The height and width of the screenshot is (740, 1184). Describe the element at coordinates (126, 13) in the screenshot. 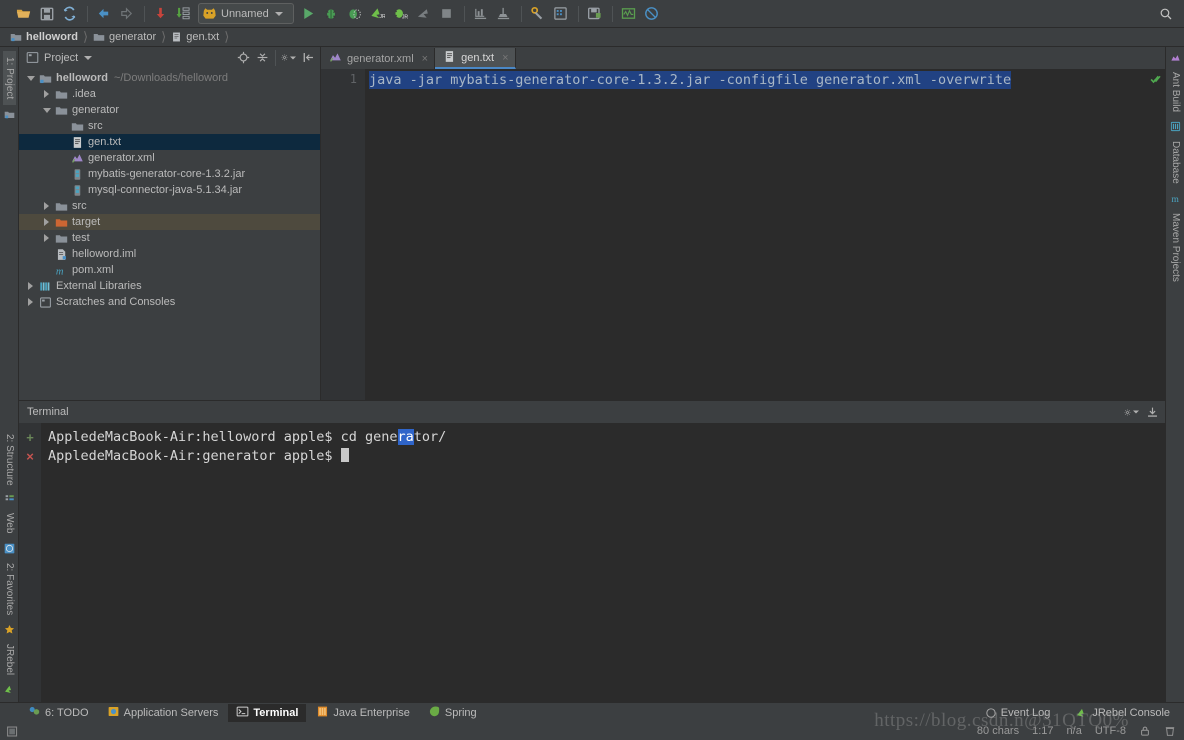

I see `forward-icon` at that location.